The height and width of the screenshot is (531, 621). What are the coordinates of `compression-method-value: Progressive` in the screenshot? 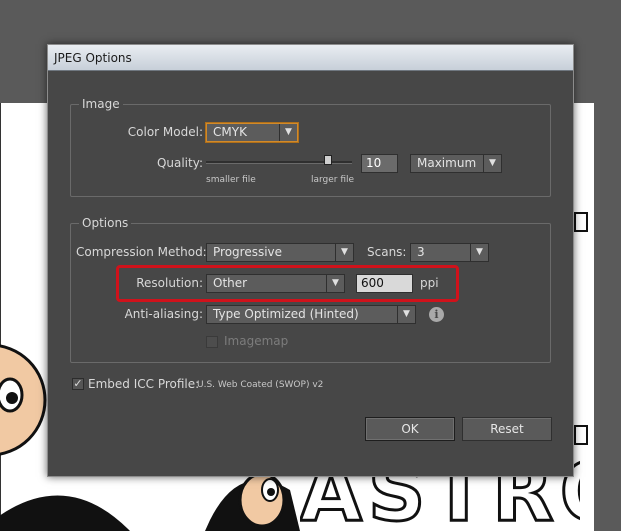 It's located at (248, 252).